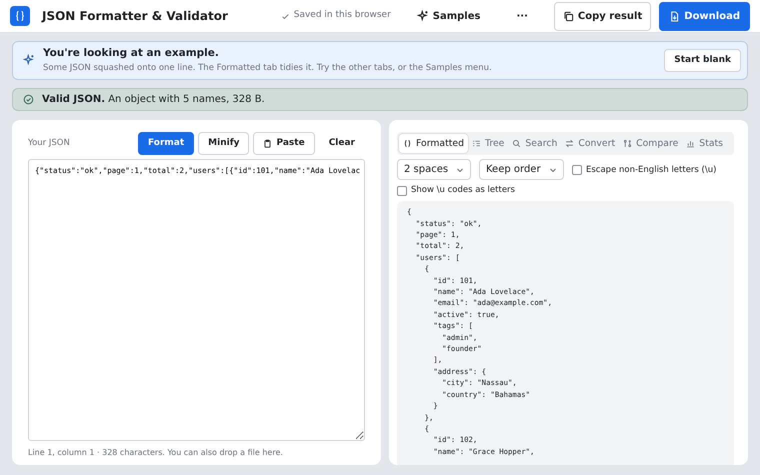 This screenshot has width=760, height=475. I want to click on checkbox-label: Show \u codes as letters, so click(463, 191).